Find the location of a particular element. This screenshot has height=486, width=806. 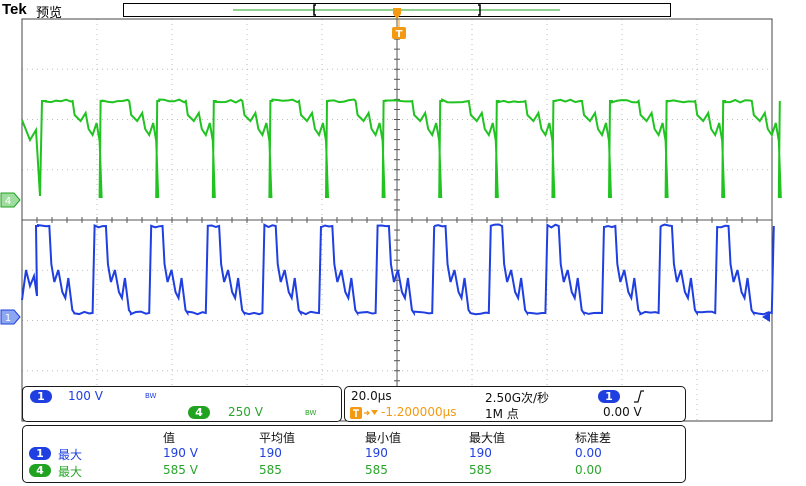

meas-row2-max: 585 is located at coordinates (480, 470).